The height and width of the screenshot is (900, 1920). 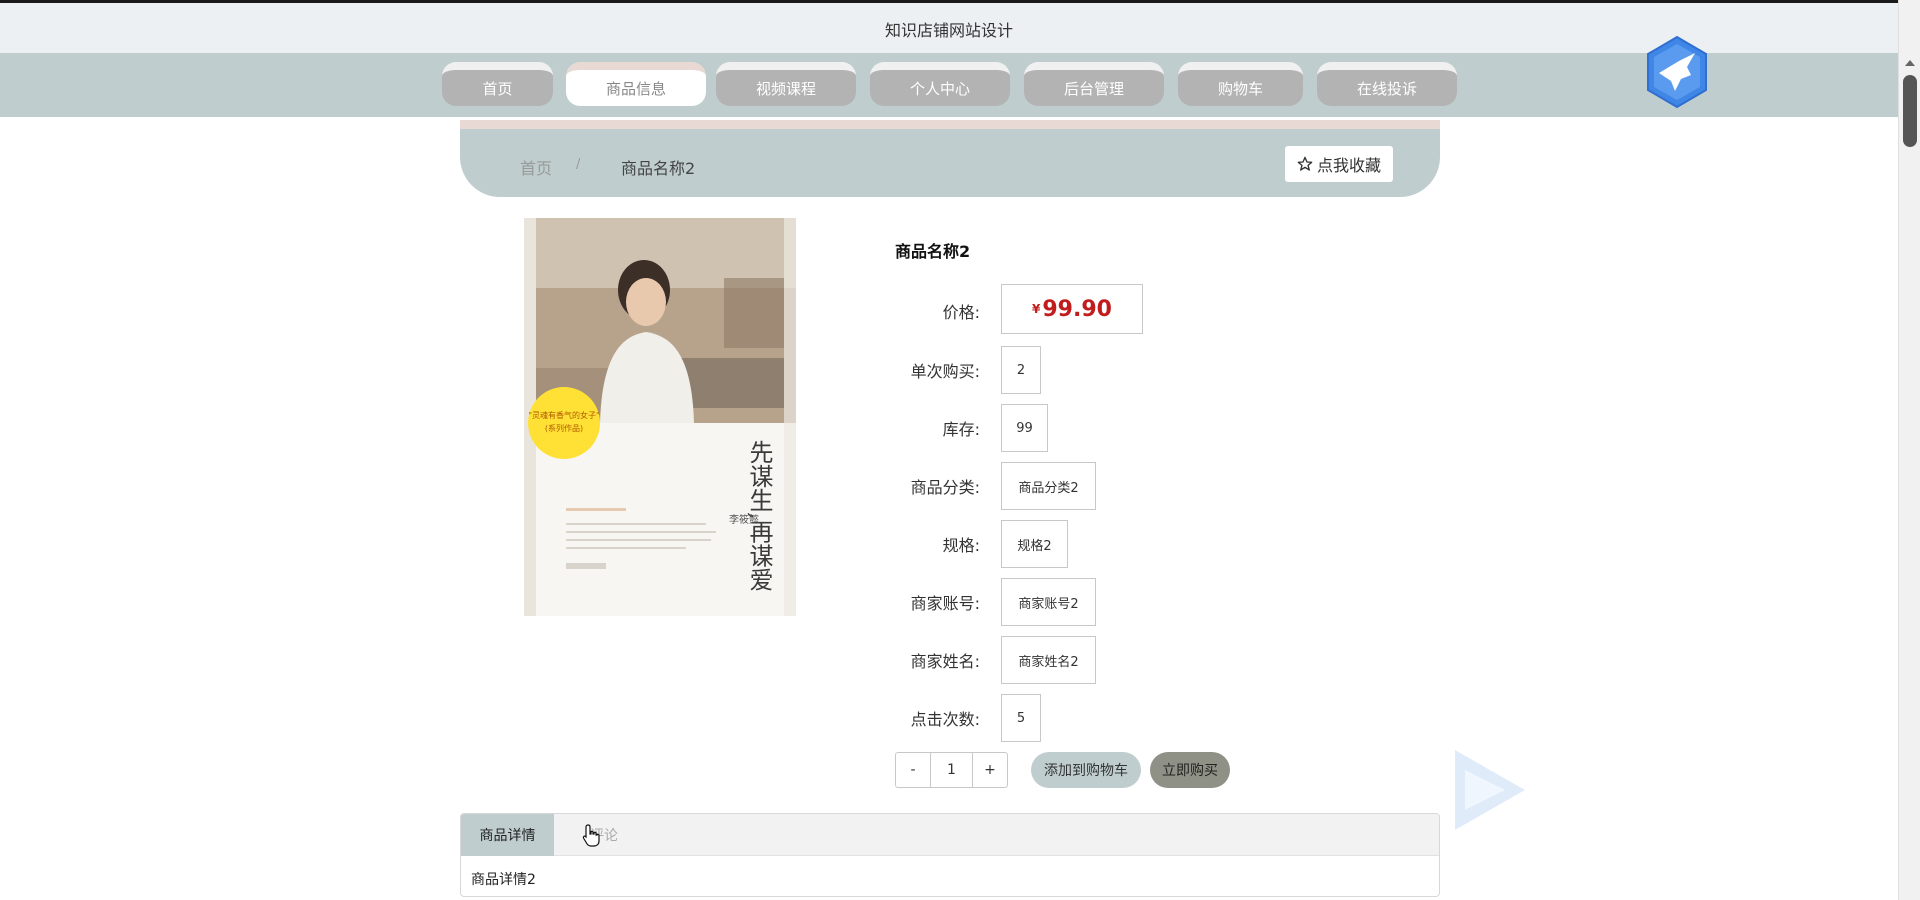 I want to click on hand-cursor-icon, so click(x=591, y=835).